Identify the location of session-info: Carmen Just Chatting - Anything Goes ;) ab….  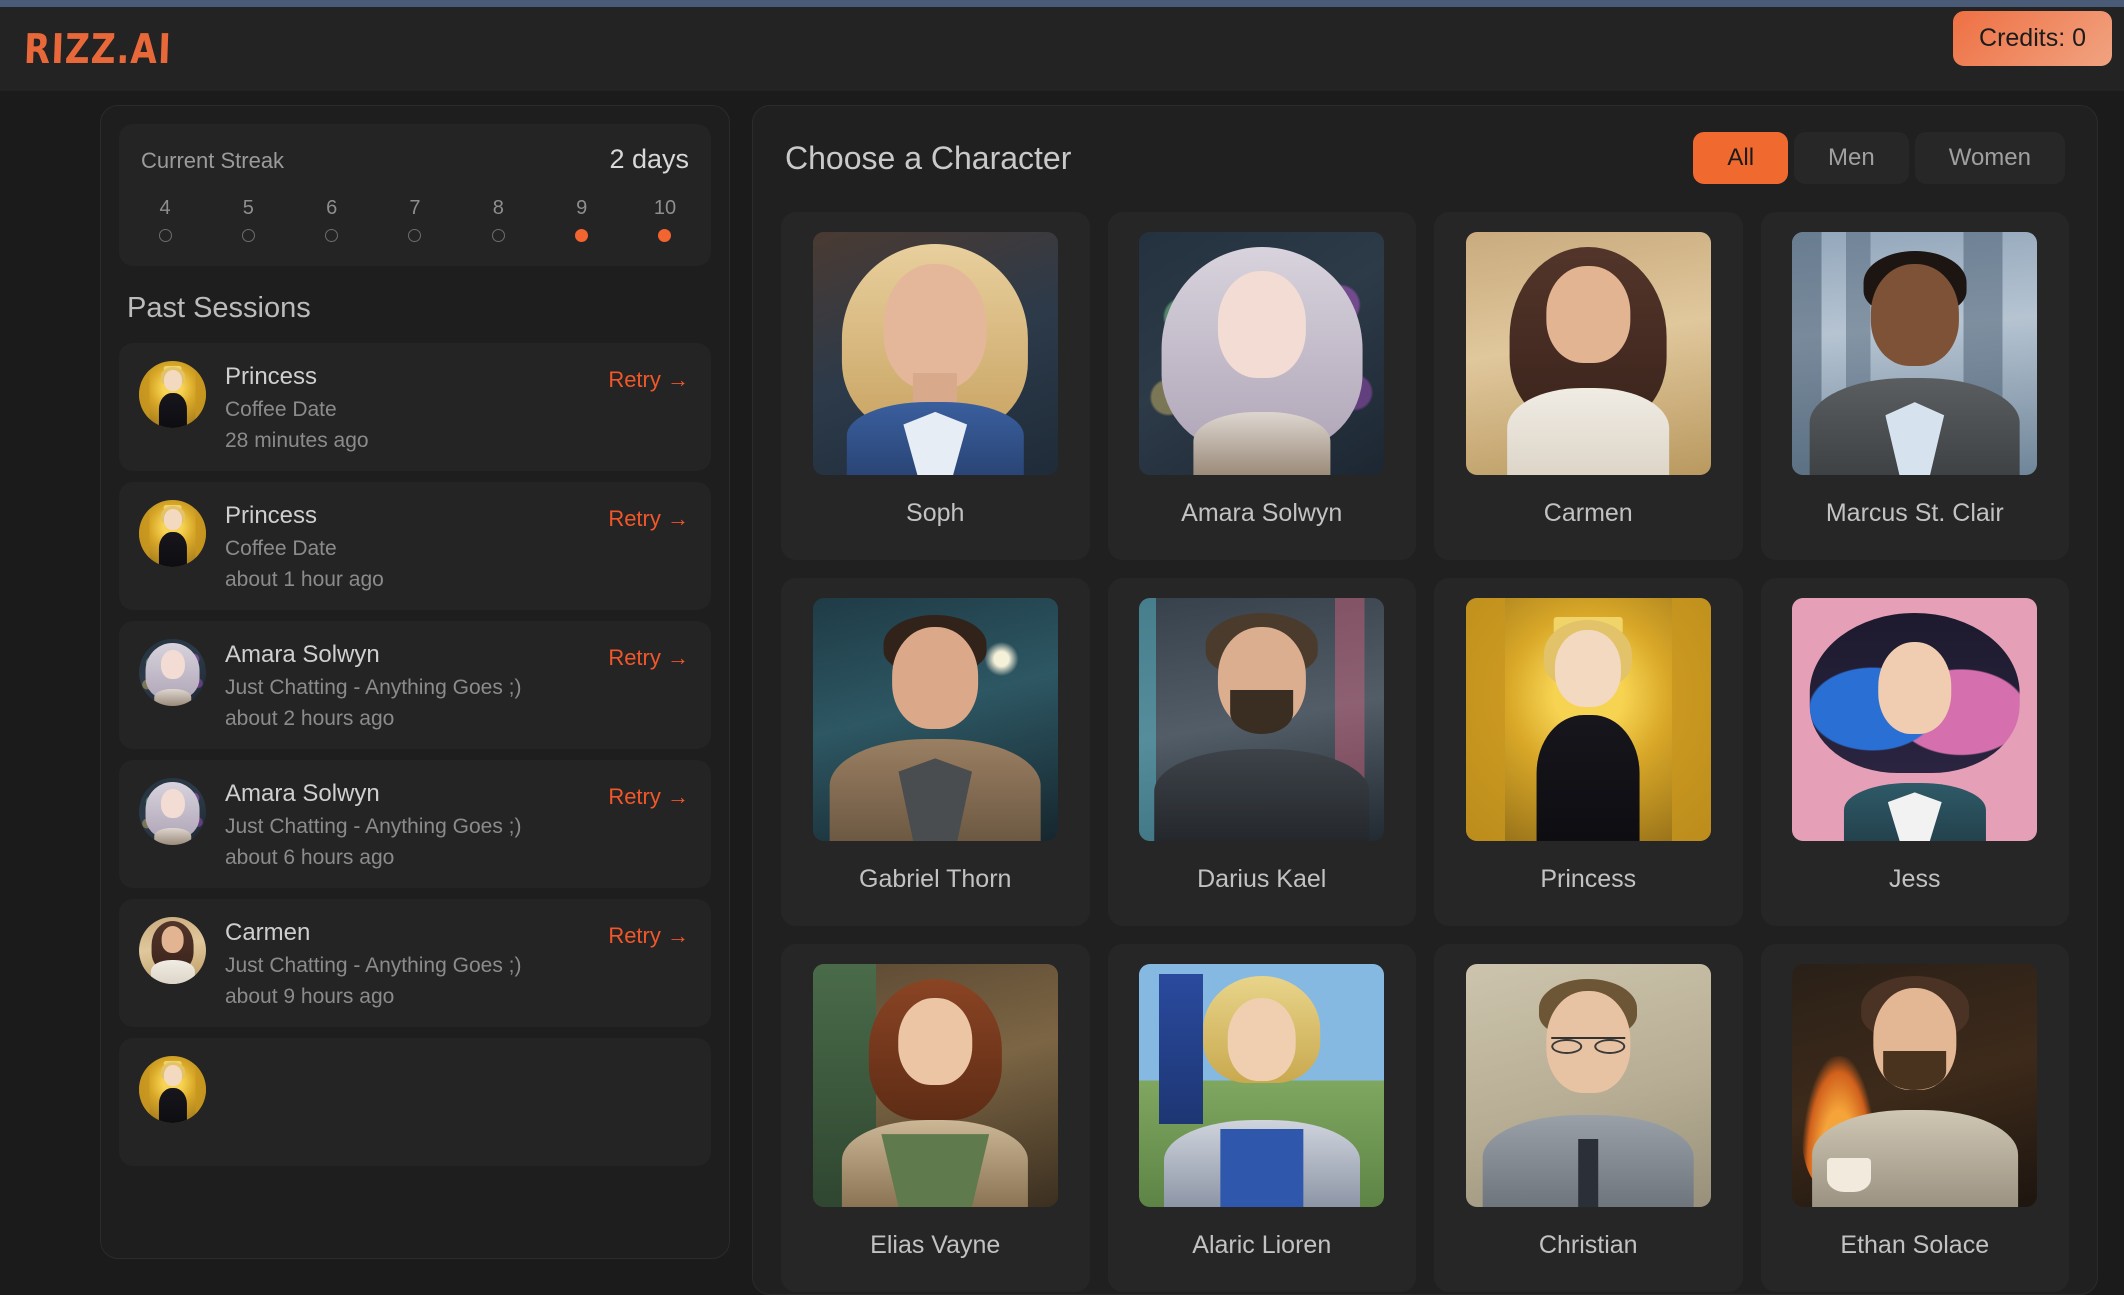
(373, 963).